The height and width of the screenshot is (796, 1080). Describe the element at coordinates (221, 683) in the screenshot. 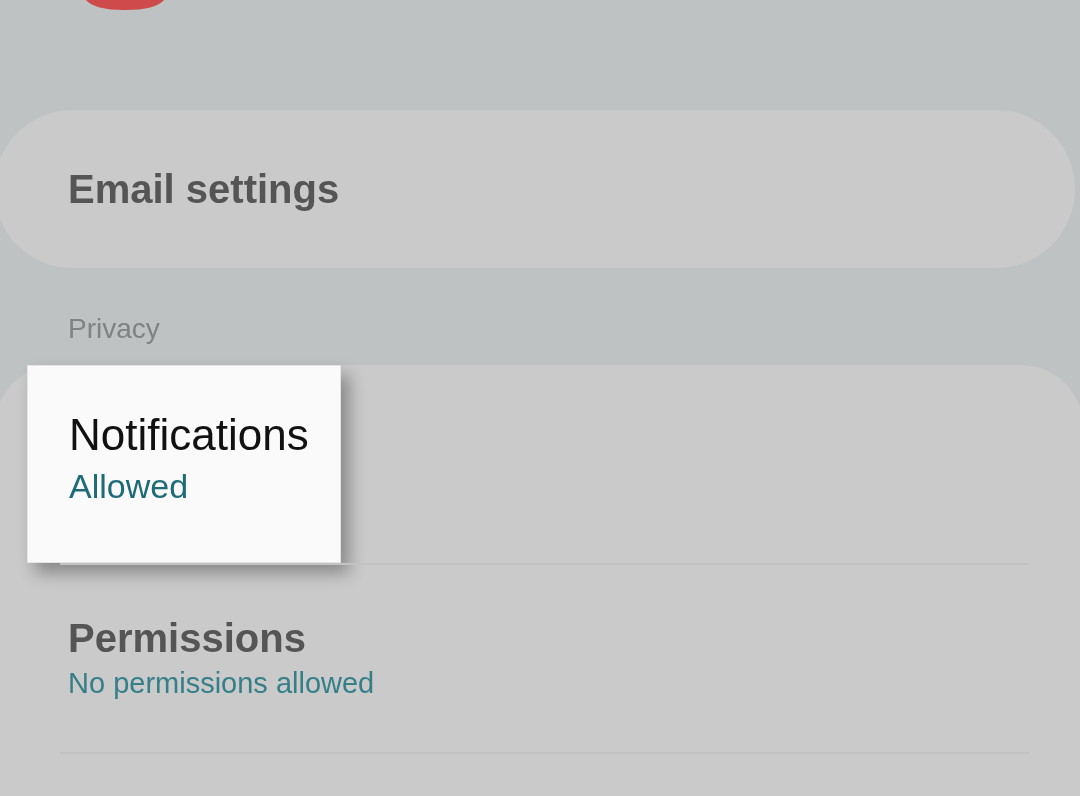

I see `setting-status: No permissions allowed` at that location.